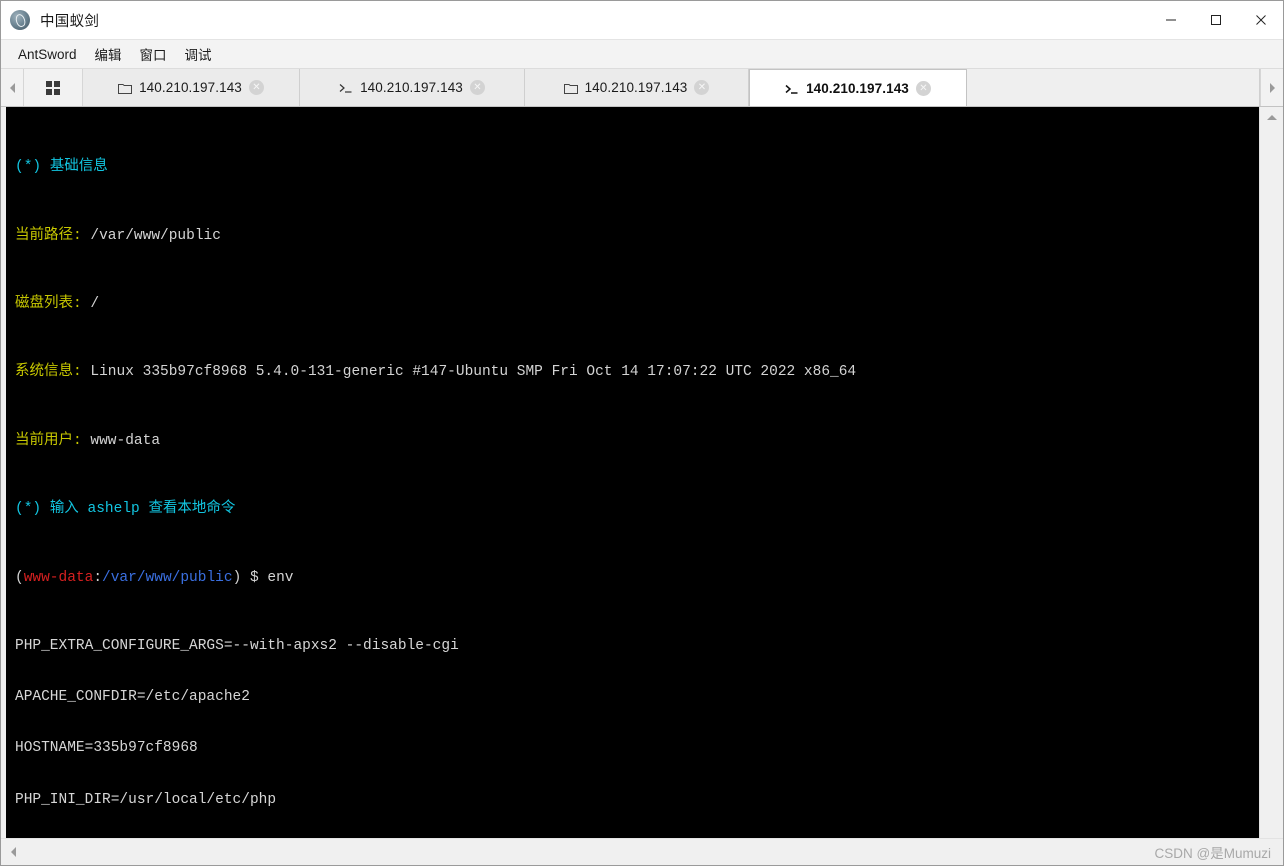  I want to click on minimize-button, so click(1170, 20).